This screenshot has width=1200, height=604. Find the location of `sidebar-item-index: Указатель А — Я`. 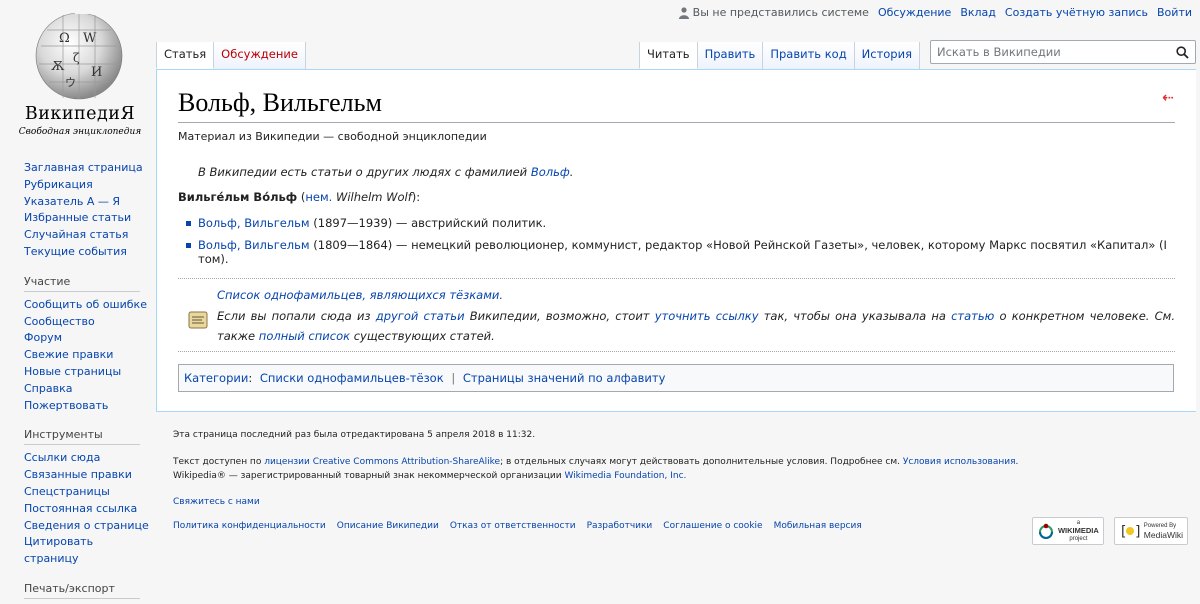

sidebar-item-index: Указатель А — Я is located at coordinates (72, 201).